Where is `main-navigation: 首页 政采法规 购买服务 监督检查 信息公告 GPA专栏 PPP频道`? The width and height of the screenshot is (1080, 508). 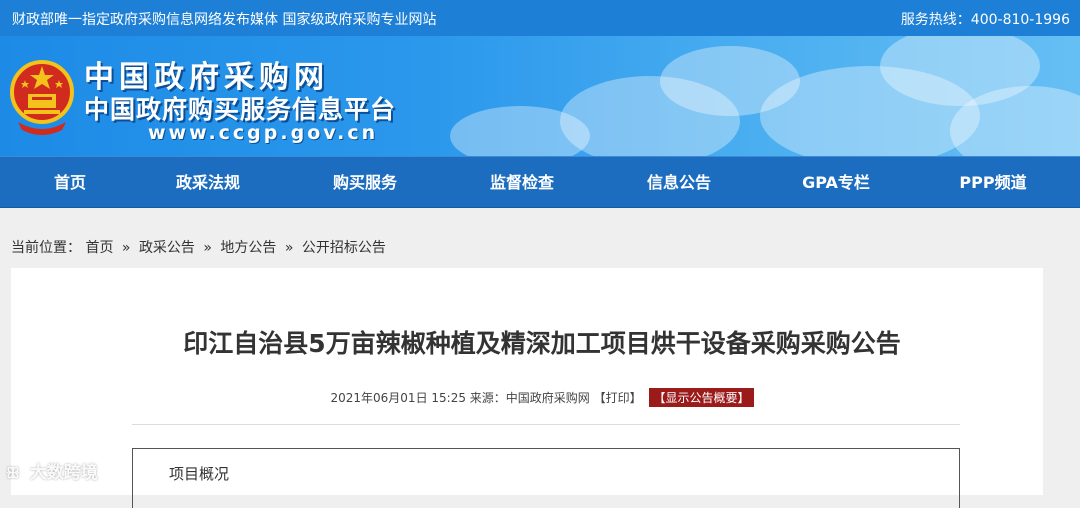
main-navigation: 首页 政采法规 购买服务 监督检查 信息公告 GPA专栏 PPP频道 is located at coordinates (540, 182).